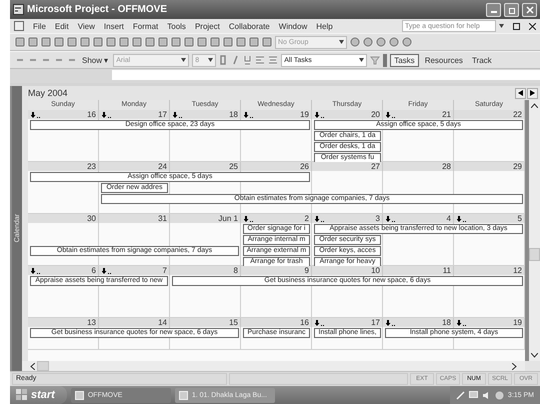 This screenshot has height=404, width=540. Describe the element at coordinates (162, 322) in the screenshot. I see `date-number: 14` at that location.